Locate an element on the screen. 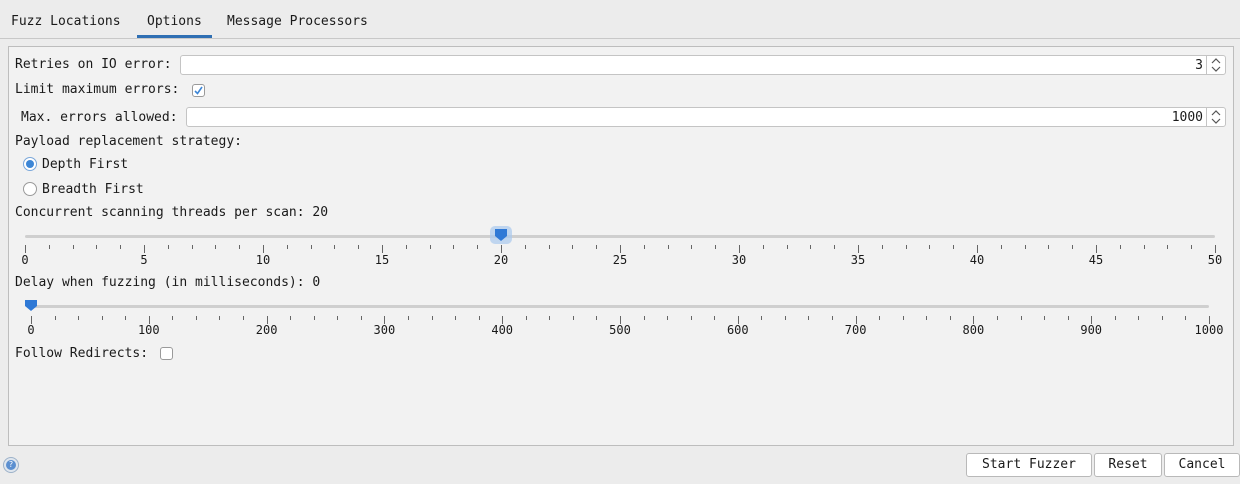  max-errors-spinner is located at coordinates (1215, 117).